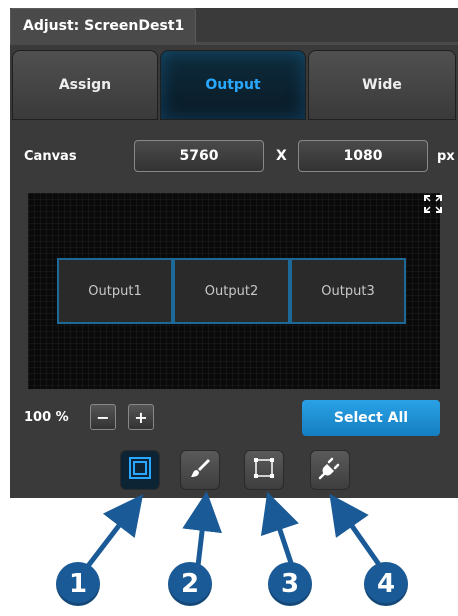  Describe the element at coordinates (190, 584) in the screenshot. I see `callout-2: 2` at that location.